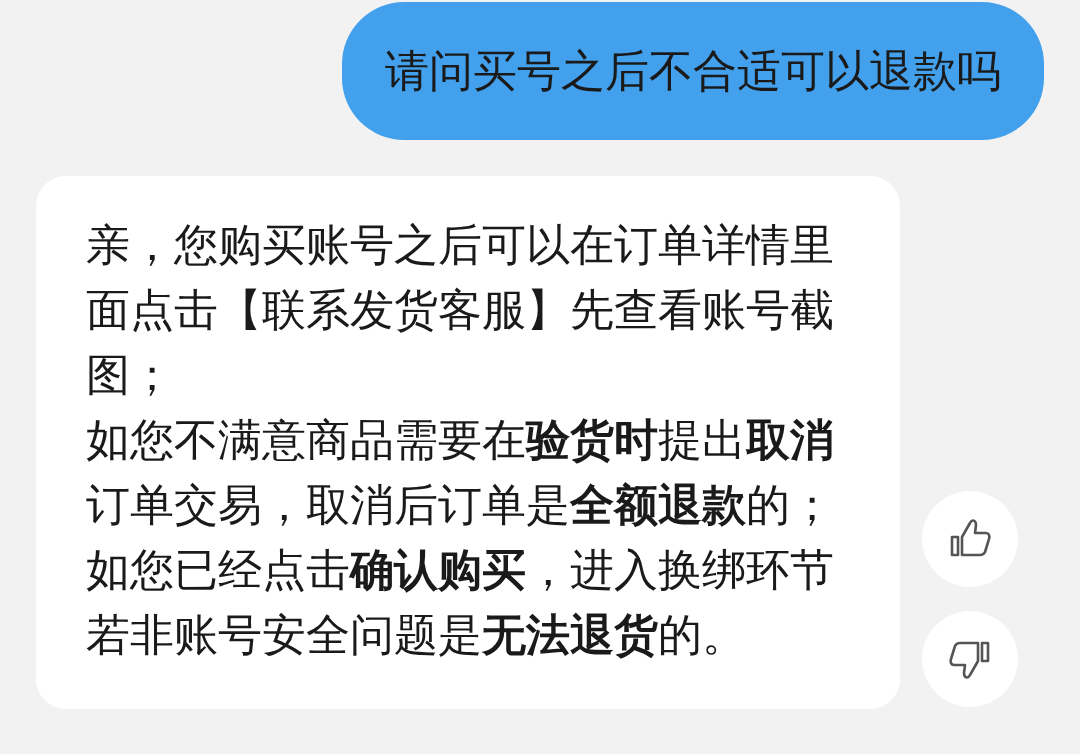 The width and height of the screenshot is (1080, 754). What do you see at coordinates (460, 602) in the screenshot?
I see `reply-paragraph: 如您已经点击确认购买，进入换绑环节若非账号安全问题是无法退货的。` at bounding box center [460, 602].